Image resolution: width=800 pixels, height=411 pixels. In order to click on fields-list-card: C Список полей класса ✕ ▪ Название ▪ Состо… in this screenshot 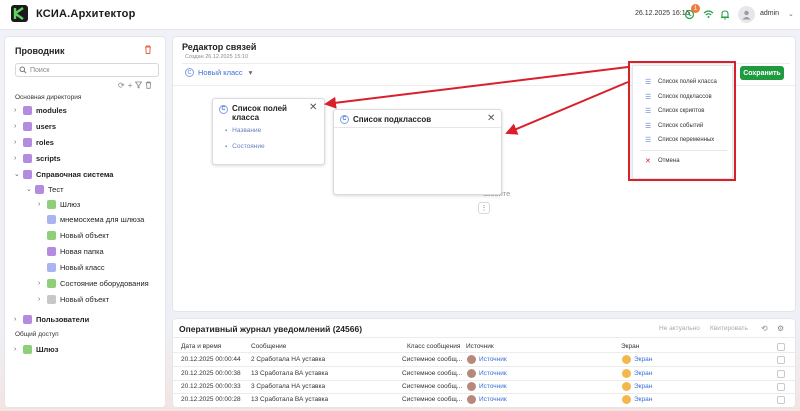, I will do `click(268, 131)`.